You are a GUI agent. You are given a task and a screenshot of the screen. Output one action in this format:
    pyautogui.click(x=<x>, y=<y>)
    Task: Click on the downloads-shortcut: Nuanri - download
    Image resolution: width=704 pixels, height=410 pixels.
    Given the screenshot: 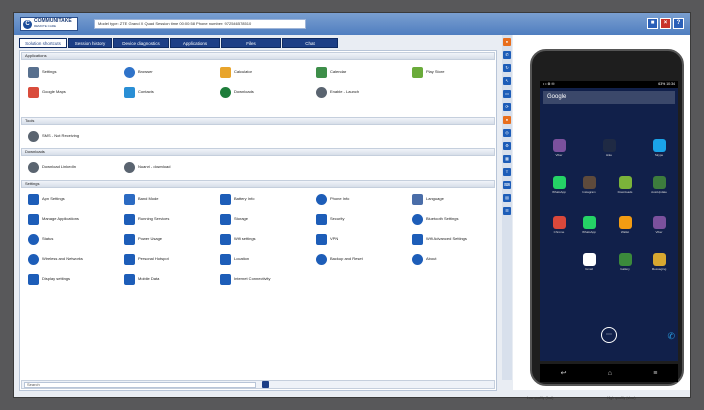 What is the action you would take?
    pyautogui.click(x=147, y=167)
    